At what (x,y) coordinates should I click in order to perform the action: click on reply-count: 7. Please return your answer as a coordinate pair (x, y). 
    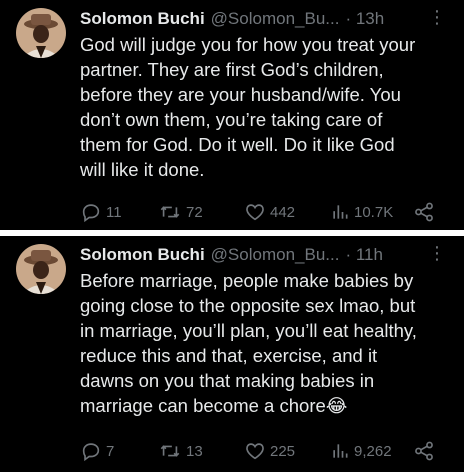
    Looking at the image, I should click on (110, 451).